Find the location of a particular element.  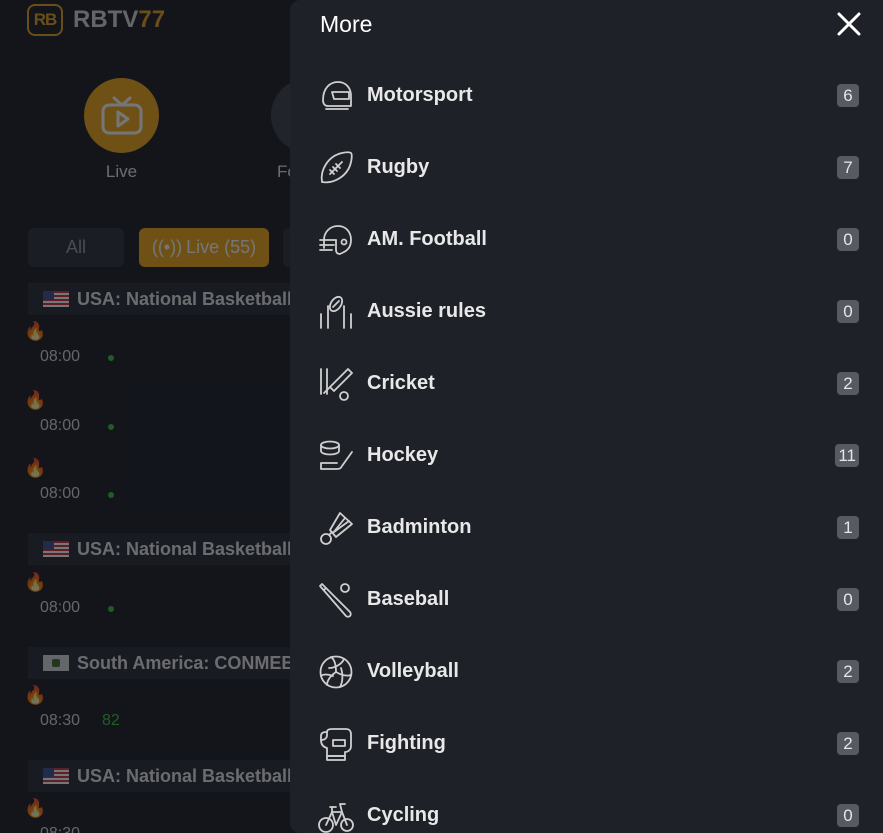

sport-item-motorsport: Motorsport 6 is located at coordinates (586, 96).